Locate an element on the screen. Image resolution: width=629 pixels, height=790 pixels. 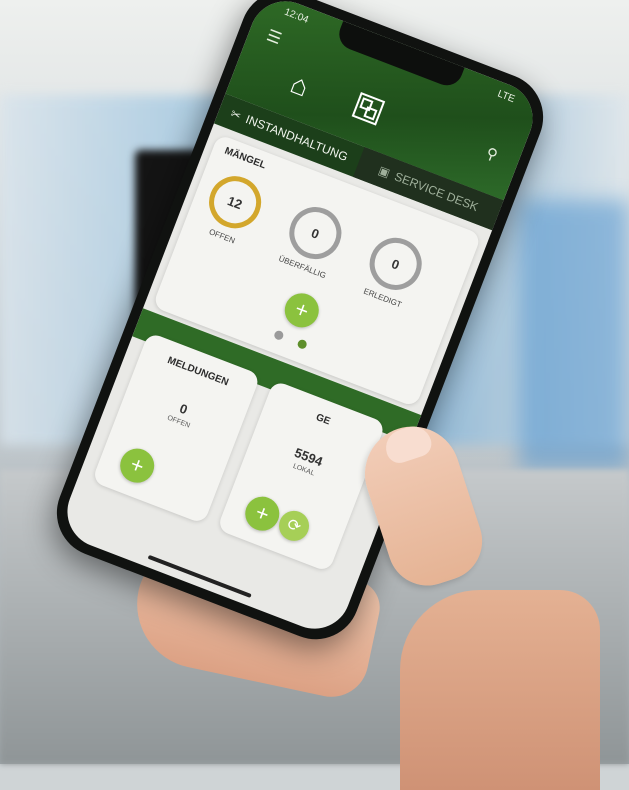
stat-ueberfaellig-value: 0 is located at coordinates (315, 233).